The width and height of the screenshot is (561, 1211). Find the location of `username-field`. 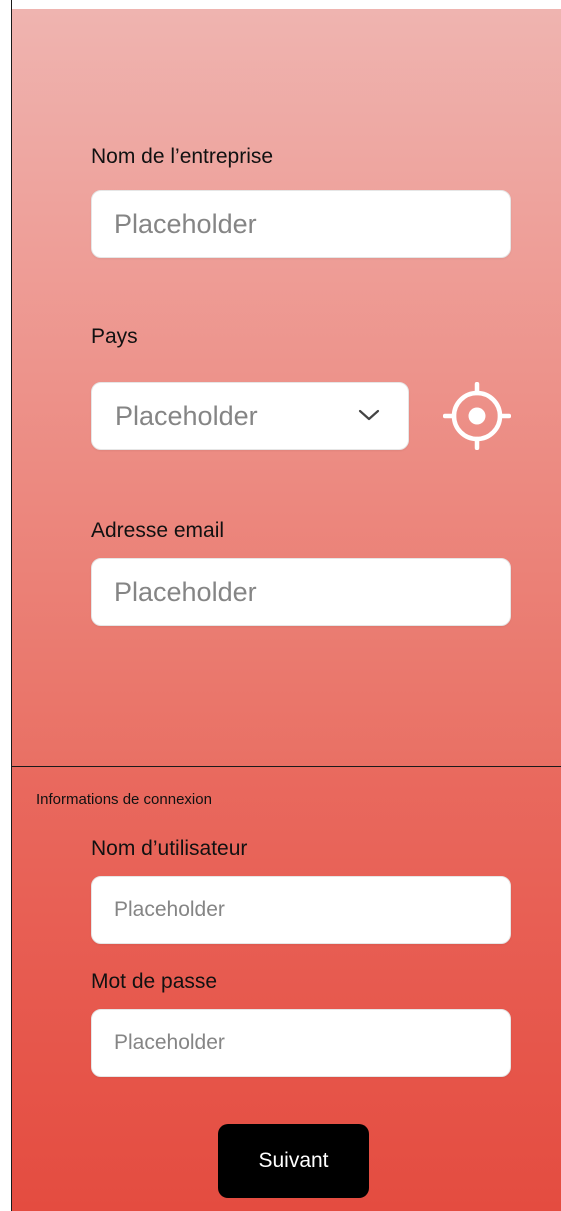

username-field is located at coordinates (301, 910).